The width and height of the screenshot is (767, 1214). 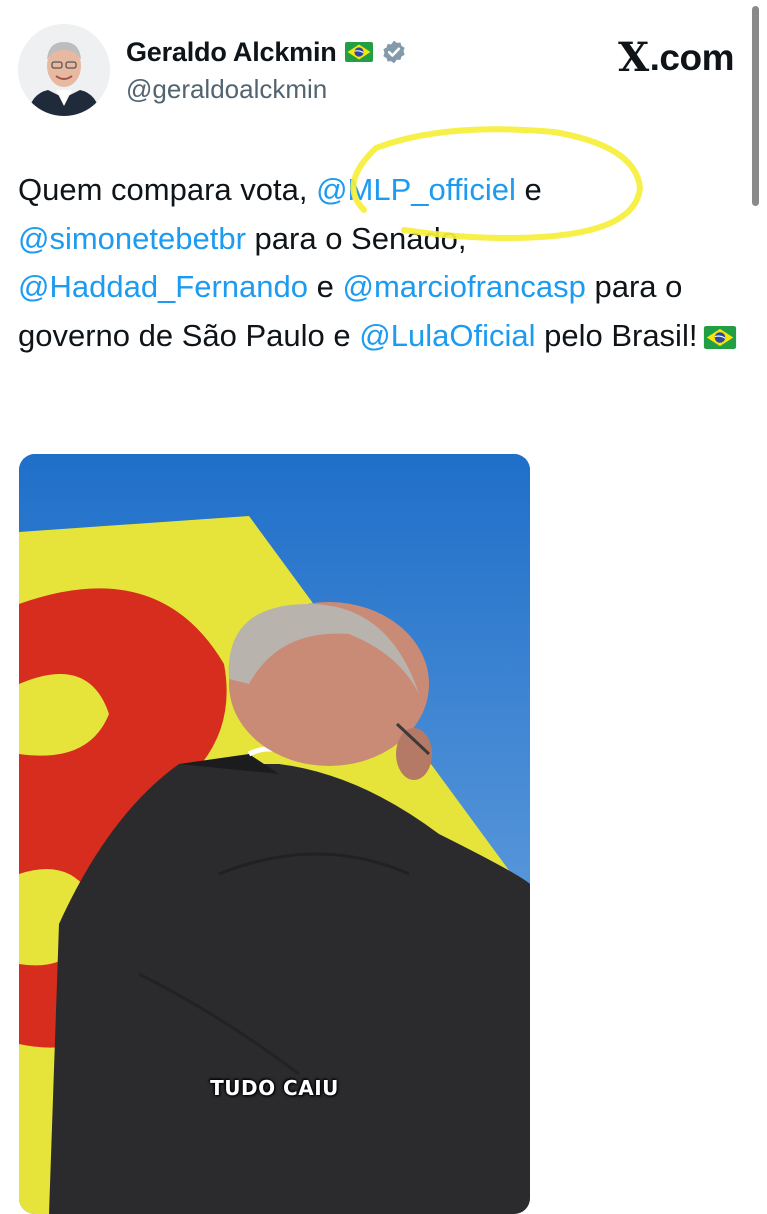 What do you see at coordinates (755, 106) in the screenshot?
I see `scrollbar` at bounding box center [755, 106].